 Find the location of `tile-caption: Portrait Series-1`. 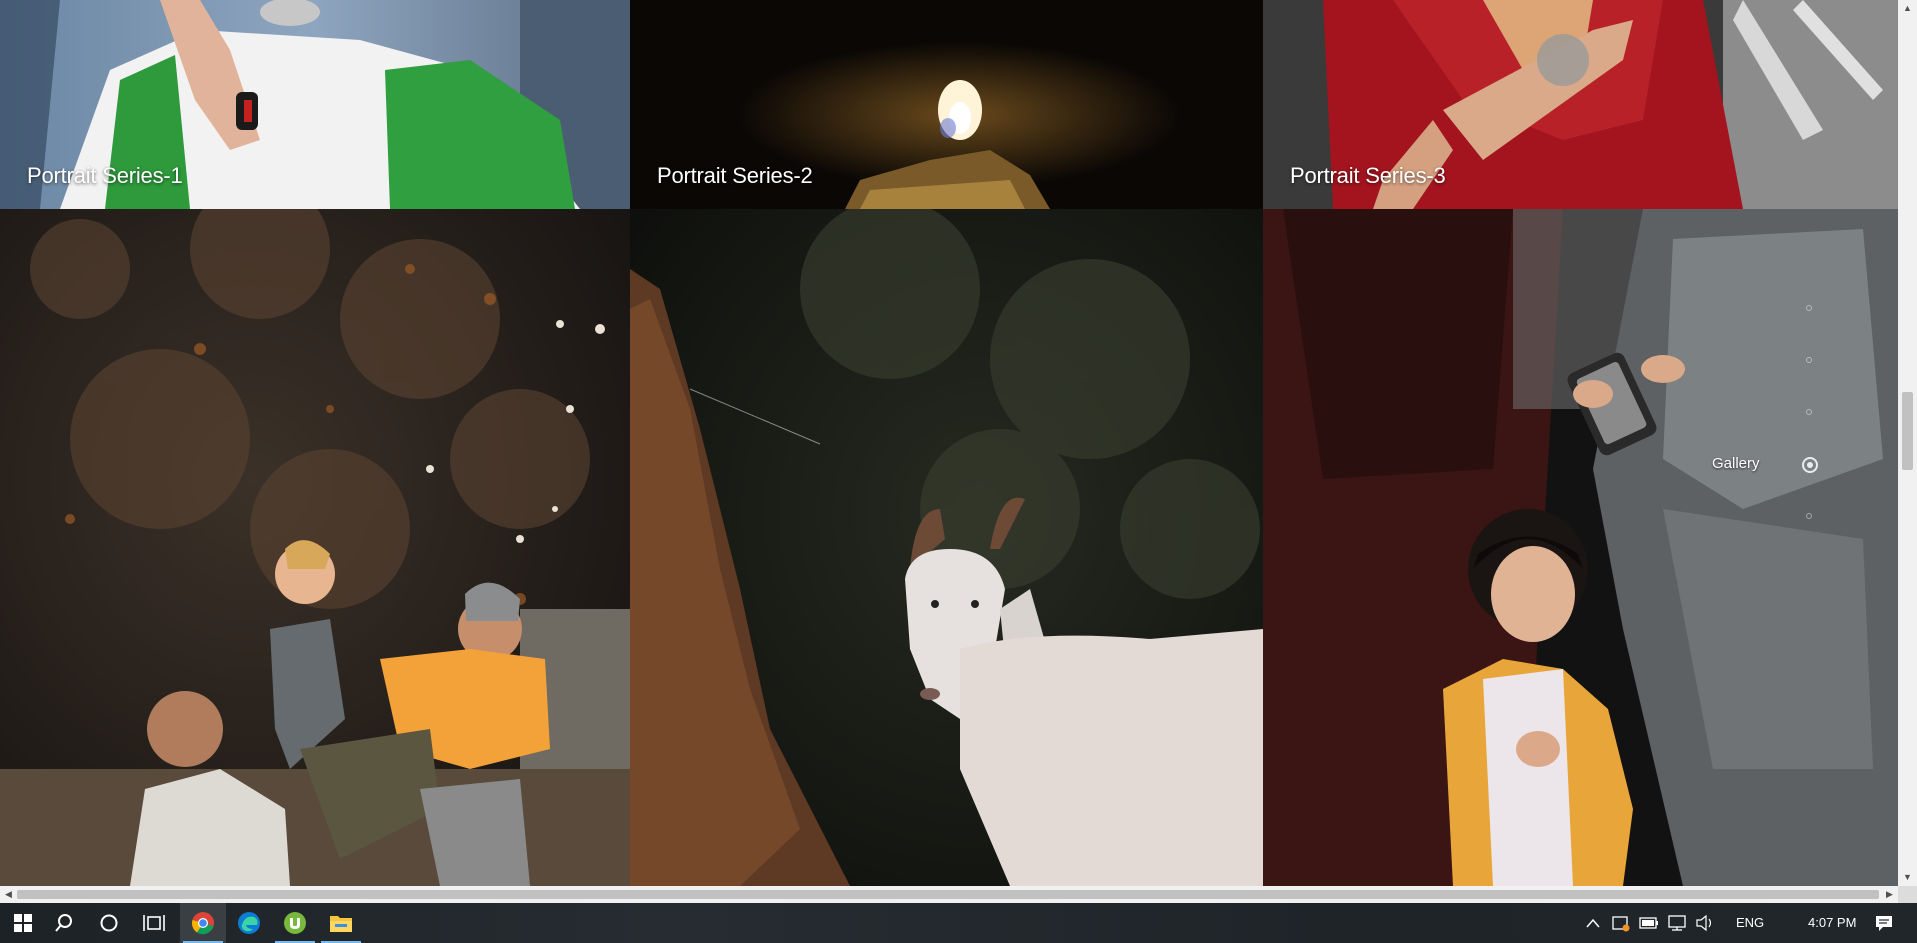

tile-caption: Portrait Series-1 is located at coordinates (105, 175).